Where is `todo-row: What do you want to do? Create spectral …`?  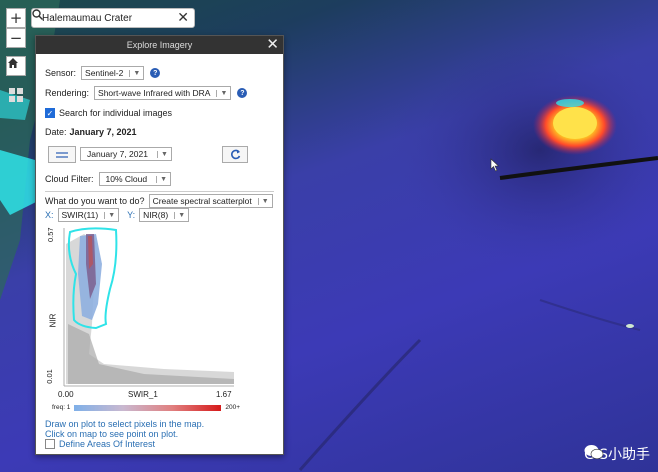 todo-row: What do you want to do? Create spectral … is located at coordinates (159, 201).